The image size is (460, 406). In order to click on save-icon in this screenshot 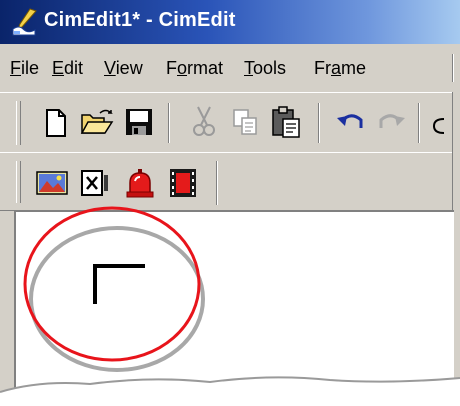, I will do `click(139, 122)`.